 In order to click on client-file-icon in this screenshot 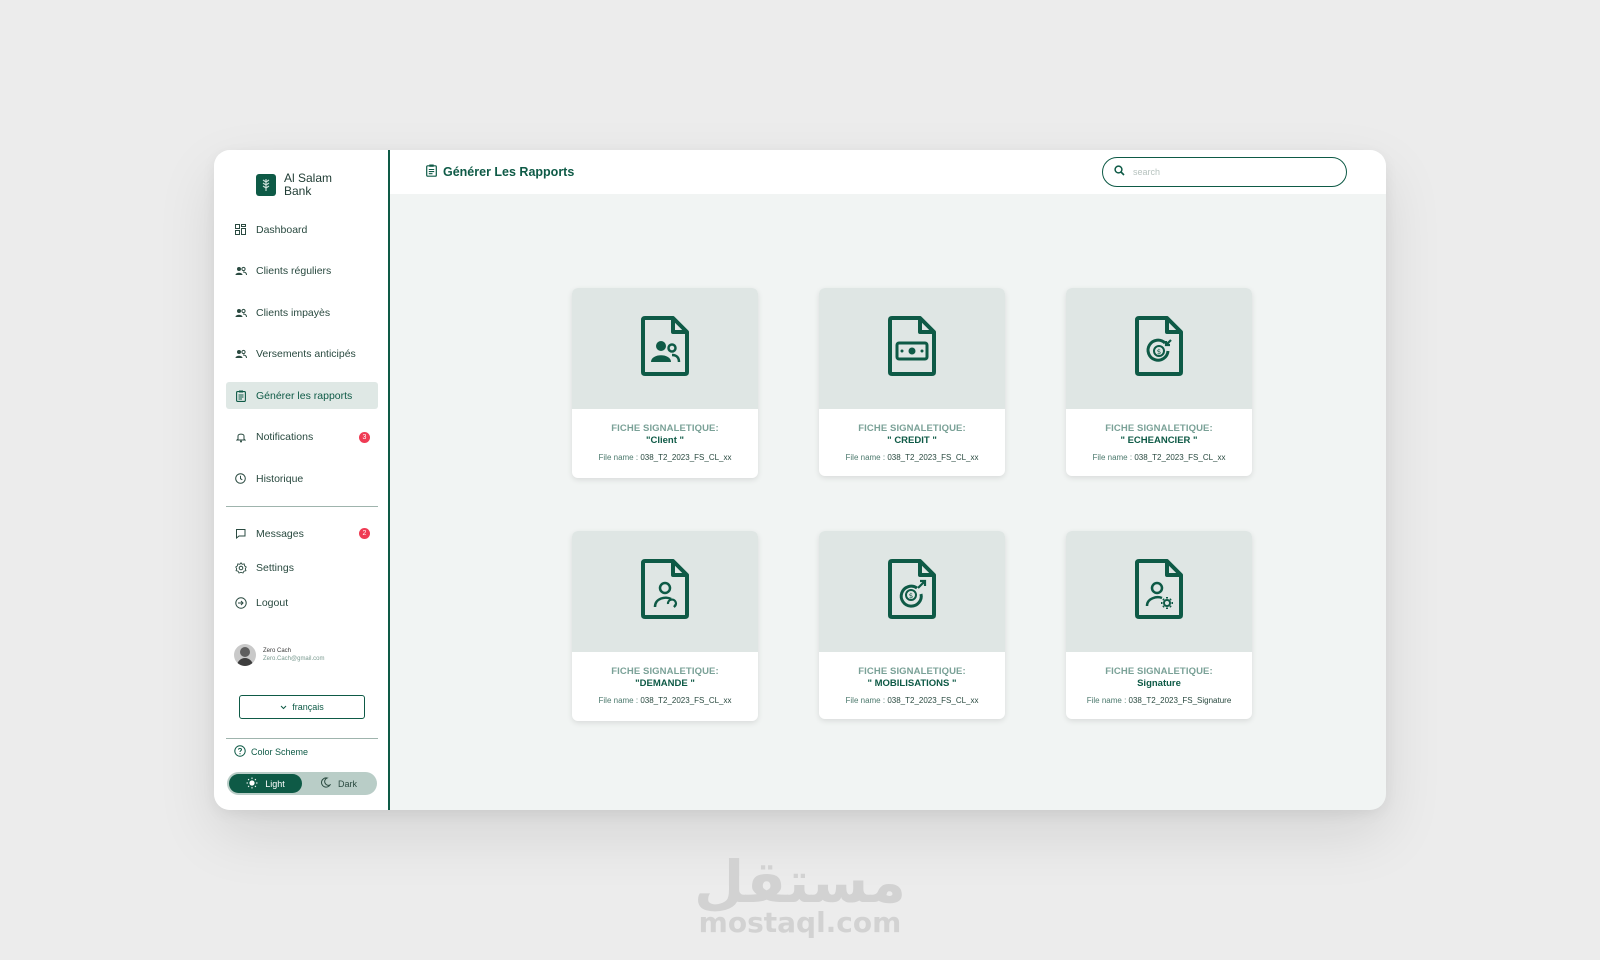, I will do `click(665, 348)`.